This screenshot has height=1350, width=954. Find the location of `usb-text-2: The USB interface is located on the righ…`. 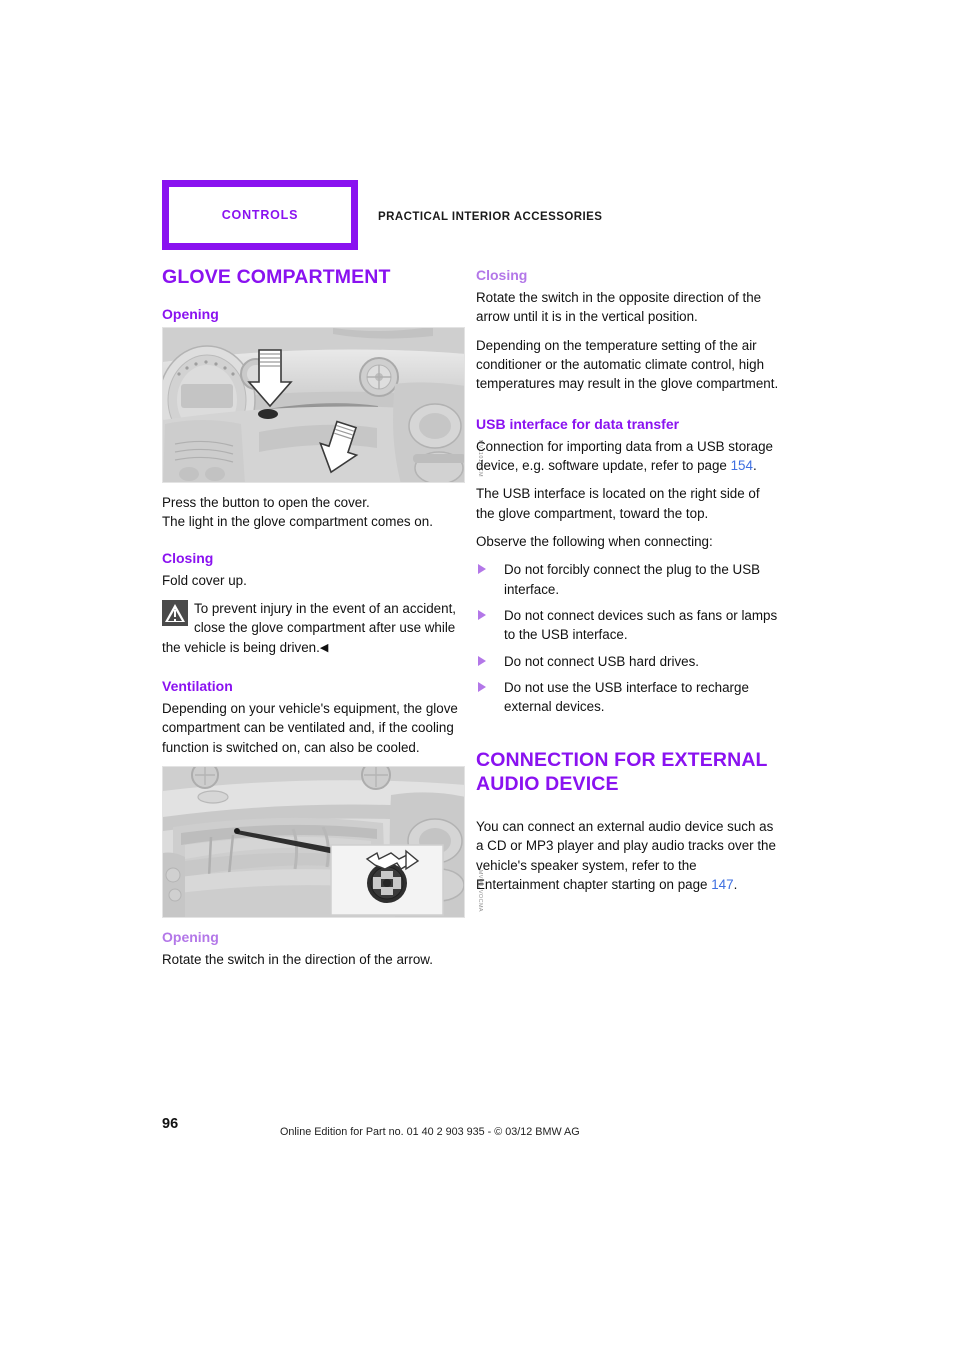

usb-text-2: The USB interface is located on the righ… is located at coordinates (618, 503).